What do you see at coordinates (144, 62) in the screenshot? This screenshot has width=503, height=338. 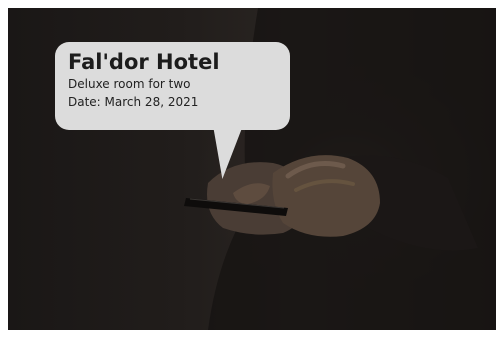 I see `hotel-name: Fal'dor Hotel` at bounding box center [144, 62].